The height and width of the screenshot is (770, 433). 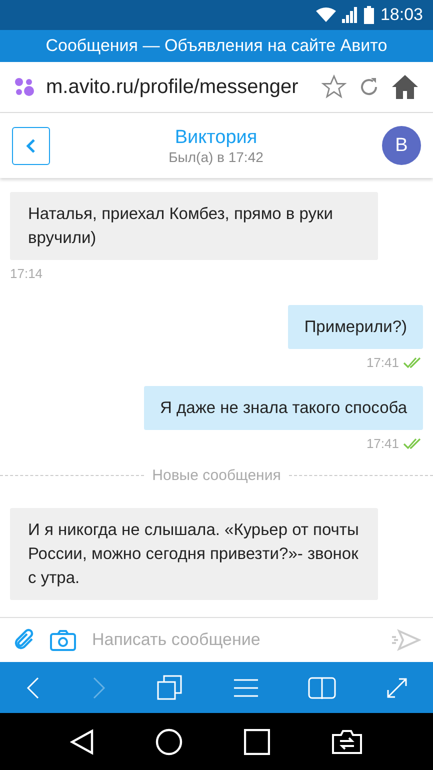 I want to click on url-text: m.avito.ru/profile/messenger, so click(x=178, y=87).